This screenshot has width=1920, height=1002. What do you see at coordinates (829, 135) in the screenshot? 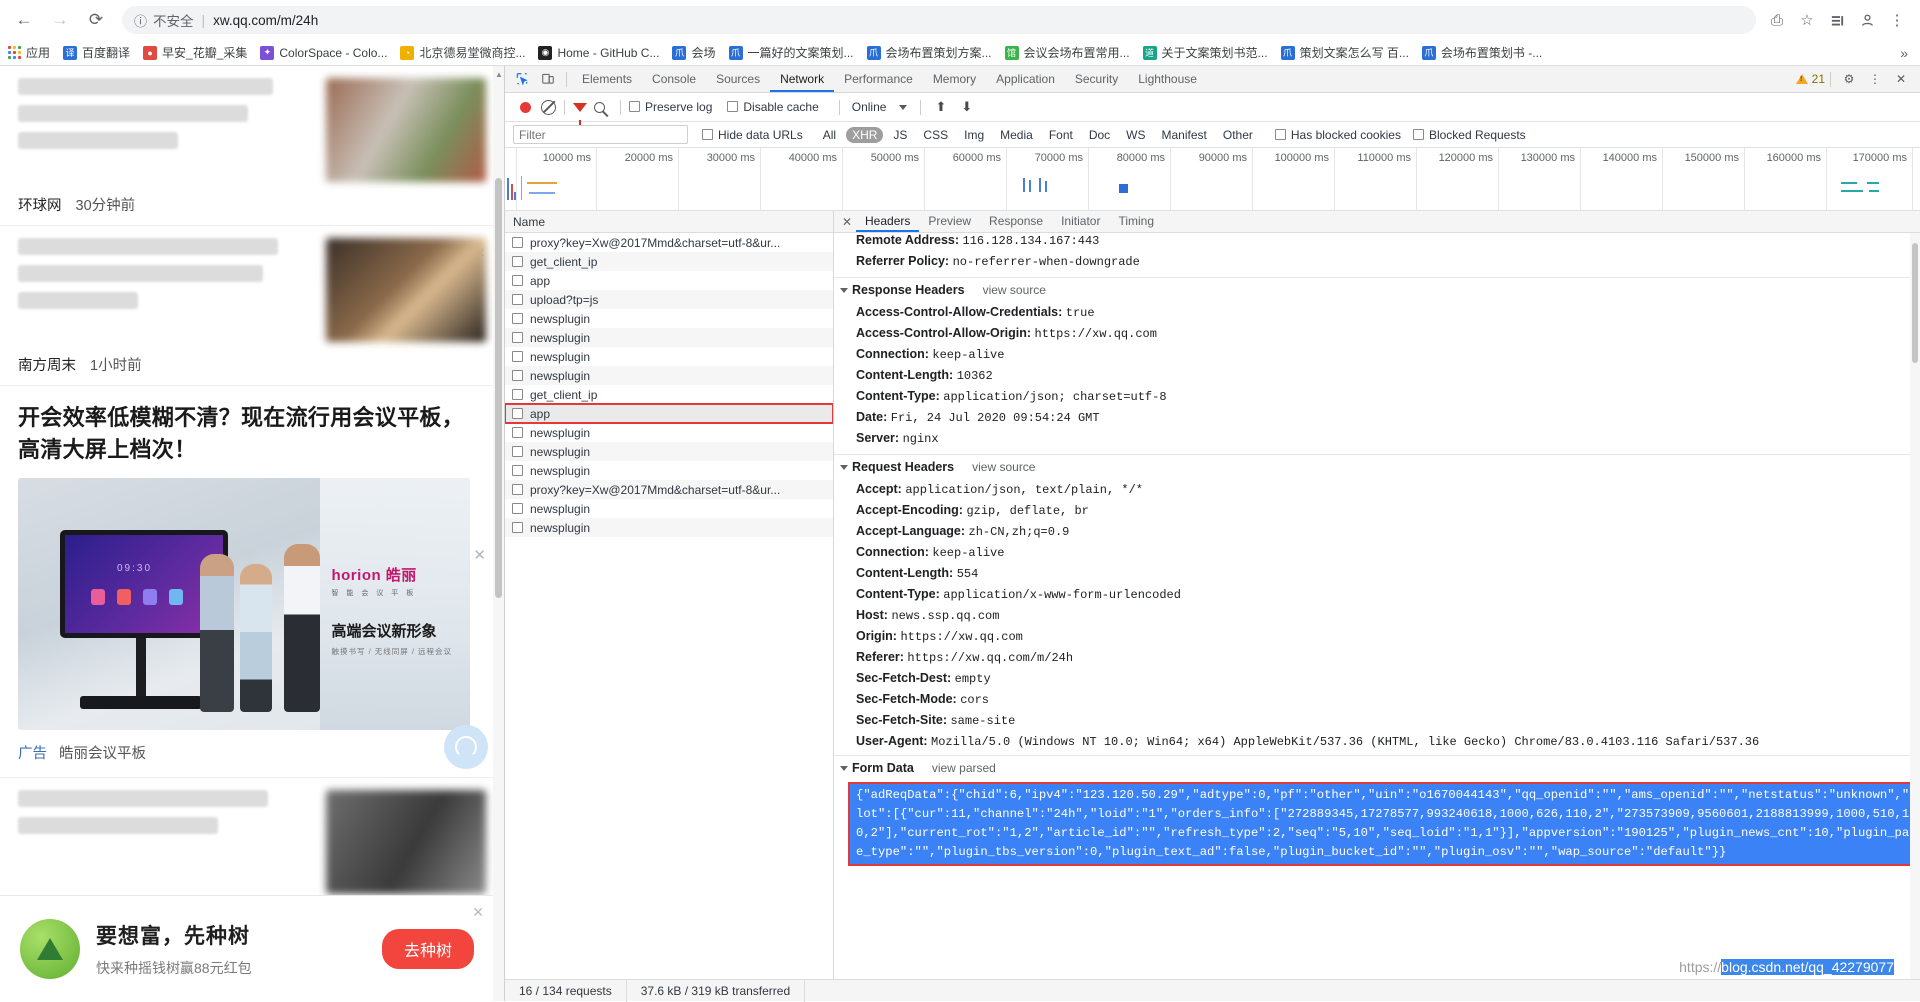
I see `filter-type-all: All` at bounding box center [829, 135].